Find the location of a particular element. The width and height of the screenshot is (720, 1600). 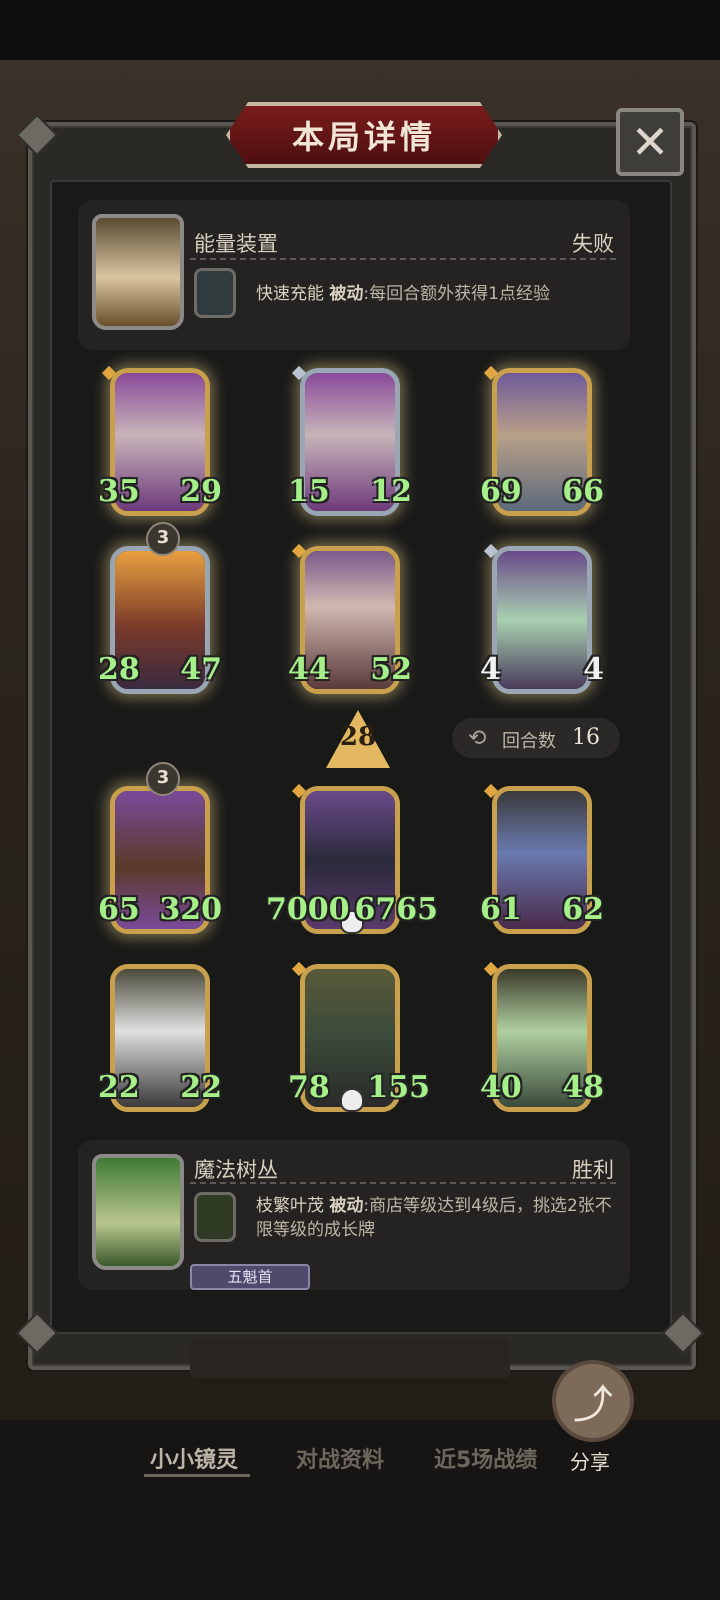

unit-health: 66 is located at coordinates (583, 491).